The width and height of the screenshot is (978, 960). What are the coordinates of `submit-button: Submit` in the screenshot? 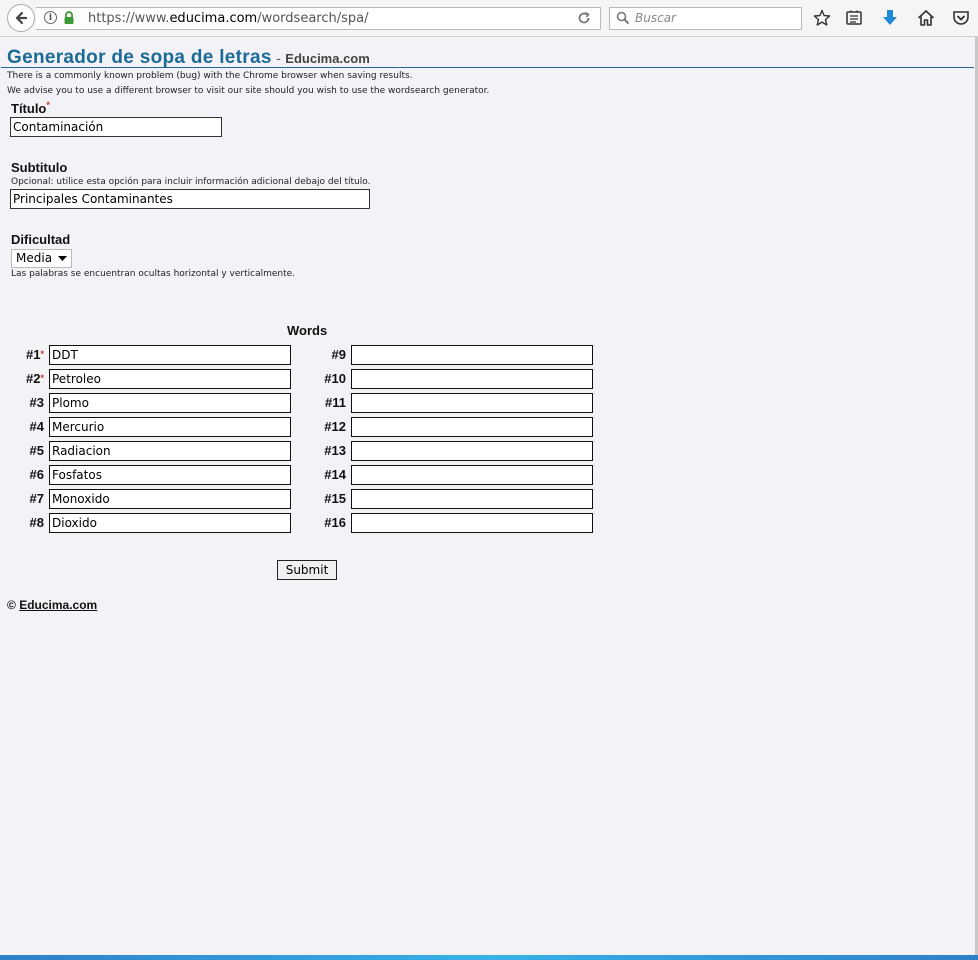 It's located at (307, 570).